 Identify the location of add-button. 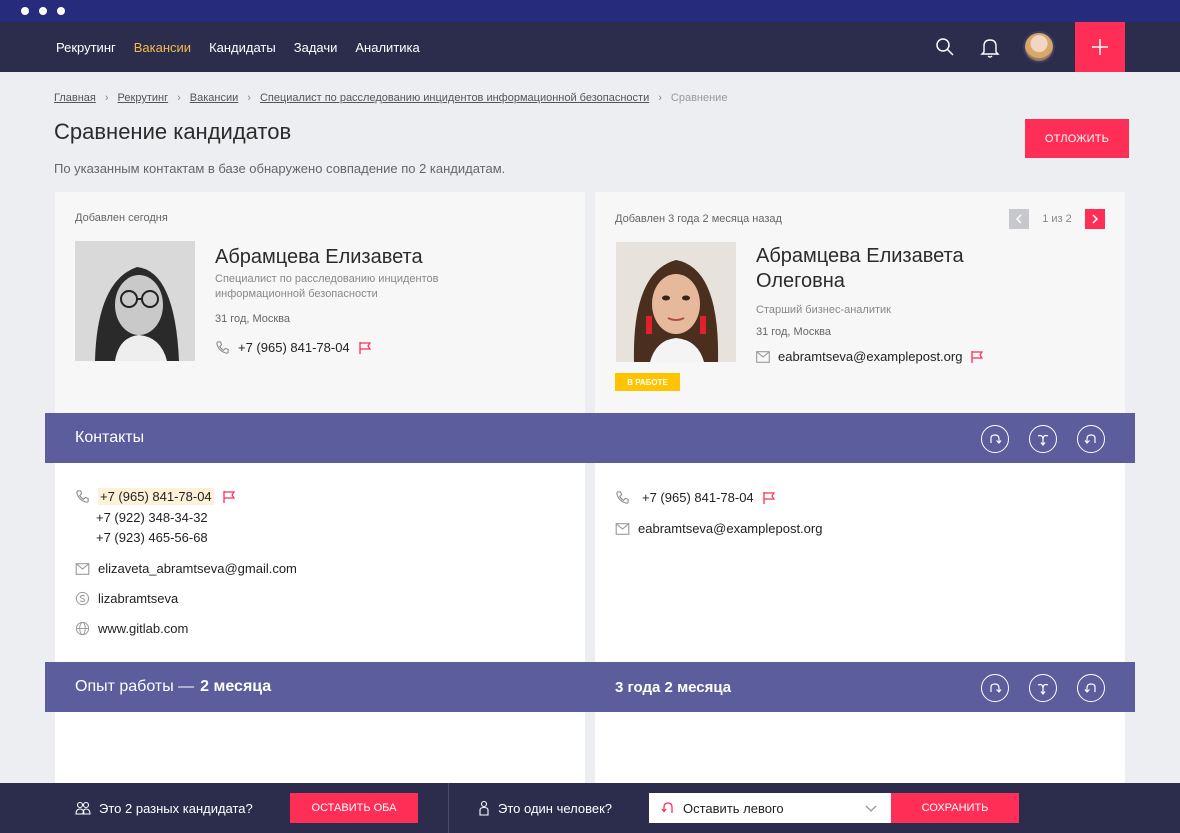
(1100, 47).